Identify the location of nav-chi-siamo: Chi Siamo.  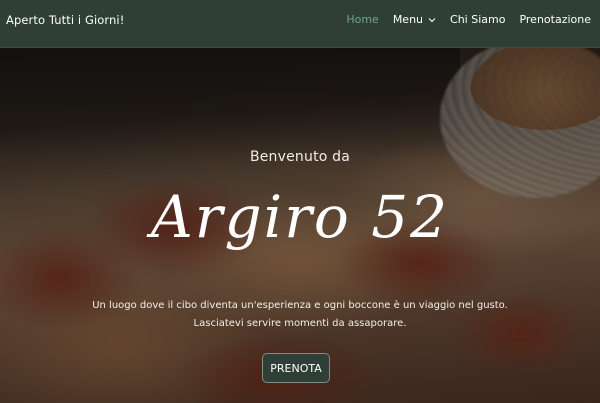
(477, 19).